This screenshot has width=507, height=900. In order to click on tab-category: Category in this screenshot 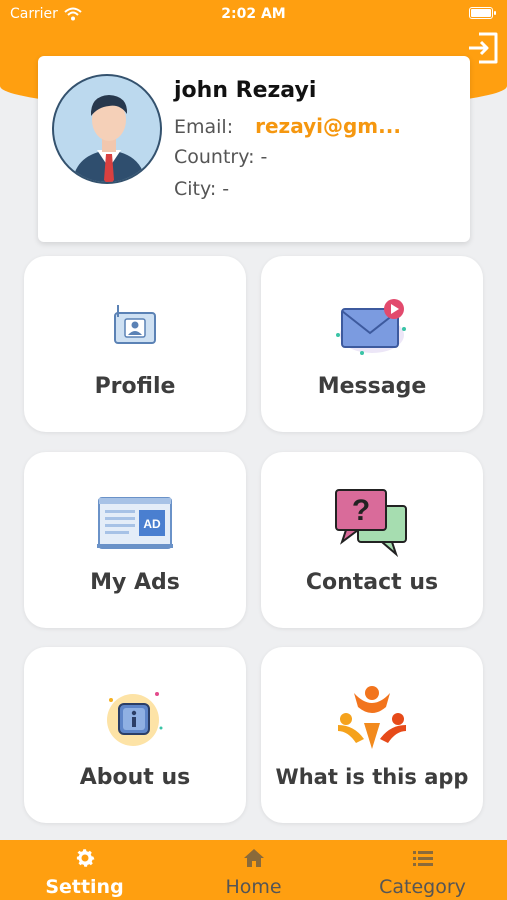, I will do `click(422, 870)`.